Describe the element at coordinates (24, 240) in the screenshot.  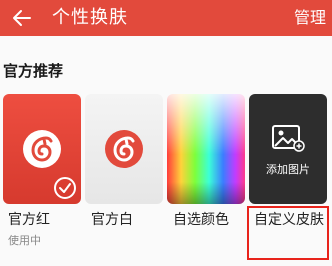
I see `in-use-status: 使用中` at that location.